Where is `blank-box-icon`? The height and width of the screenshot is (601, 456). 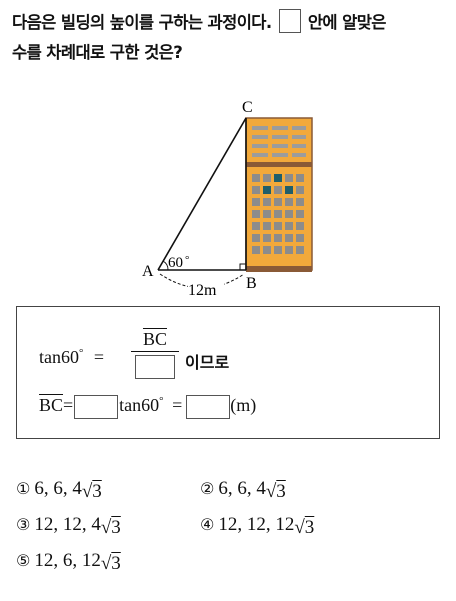
blank-box-icon is located at coordinates (289, 21).